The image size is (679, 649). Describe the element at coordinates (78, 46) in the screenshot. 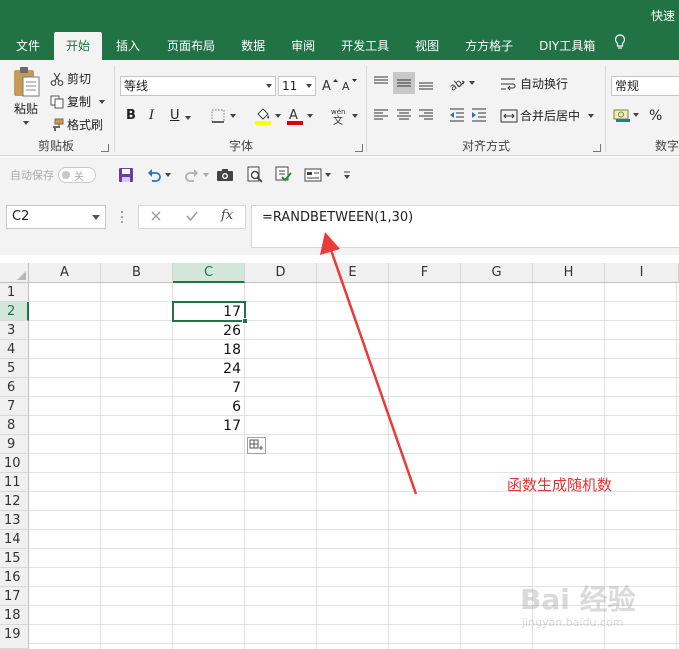

I see `tab-home: 开始` at that location.